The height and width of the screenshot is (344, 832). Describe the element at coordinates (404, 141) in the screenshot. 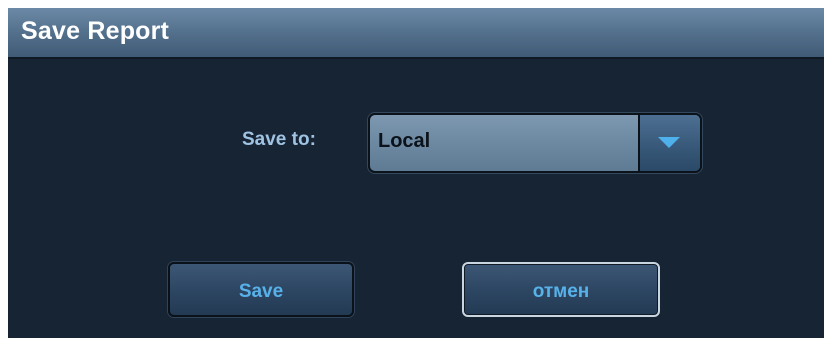

I see `save-to-value: Local` at that location.